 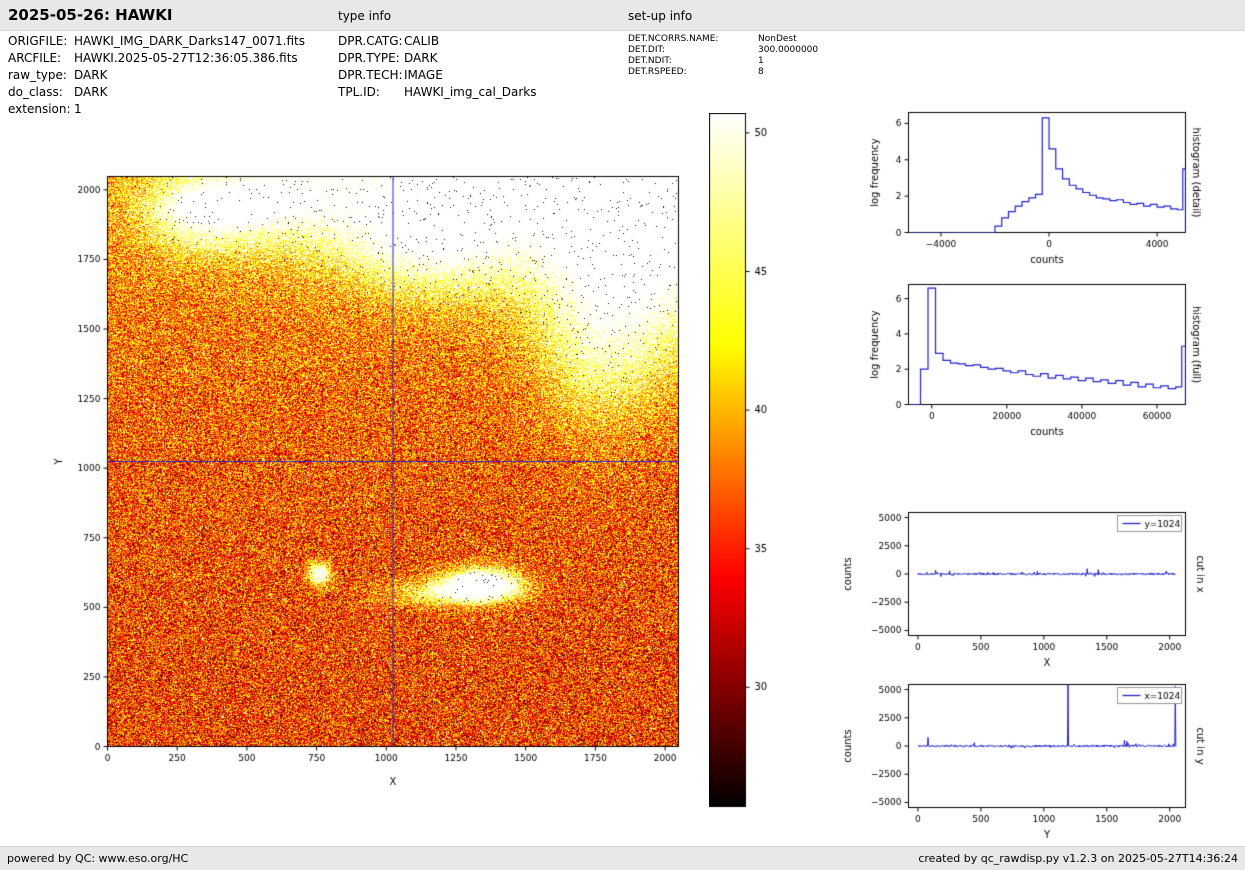 I want to click on meta-label: extension:, so click(x=39, y=109).